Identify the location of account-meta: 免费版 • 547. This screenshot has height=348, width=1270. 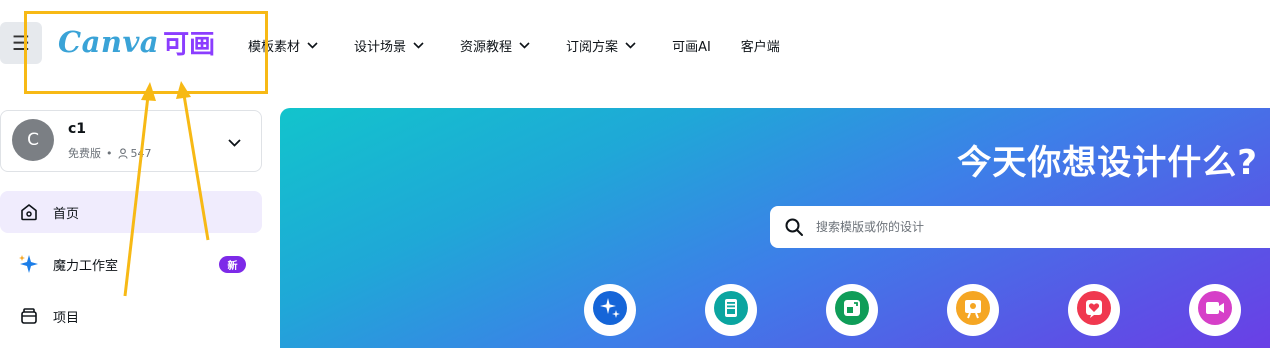
(110, 153).